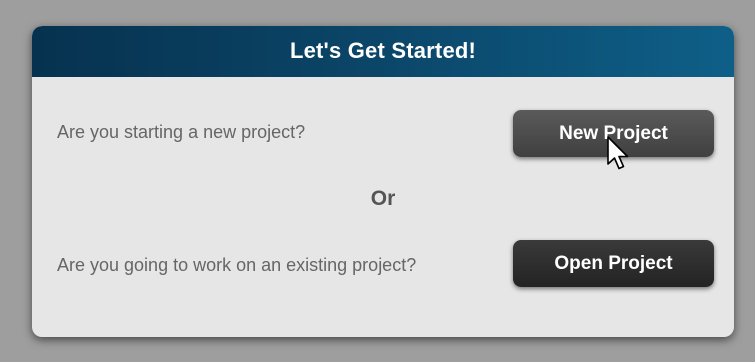  I want to click on dialog-header: Let's Get Started!, so click(383, 51).